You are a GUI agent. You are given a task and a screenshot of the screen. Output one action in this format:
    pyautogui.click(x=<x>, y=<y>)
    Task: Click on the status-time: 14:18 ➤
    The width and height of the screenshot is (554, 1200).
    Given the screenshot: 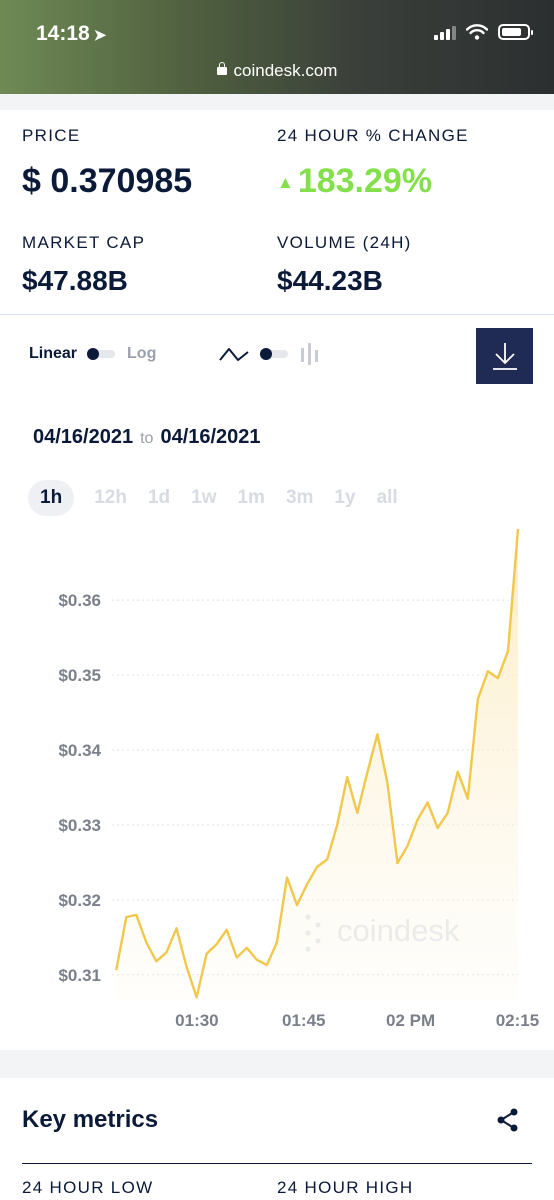 What is the action you would take?
    pyautogui.click(x=71, y=34)
    